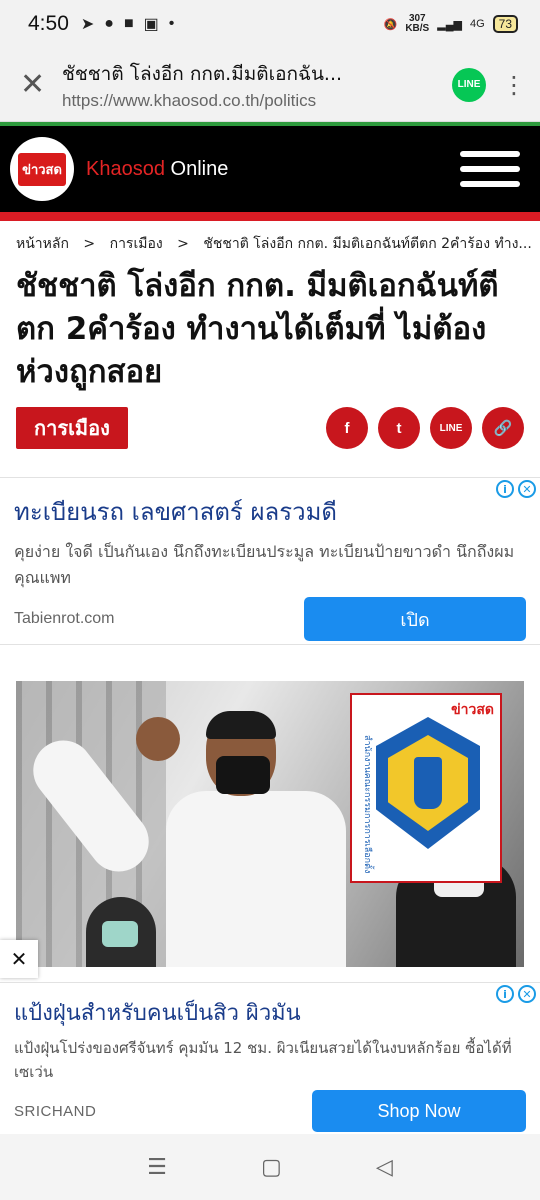 The image size is (540, 1200). I want to click on network-speed: 307 KB/S, so click(417, 23).